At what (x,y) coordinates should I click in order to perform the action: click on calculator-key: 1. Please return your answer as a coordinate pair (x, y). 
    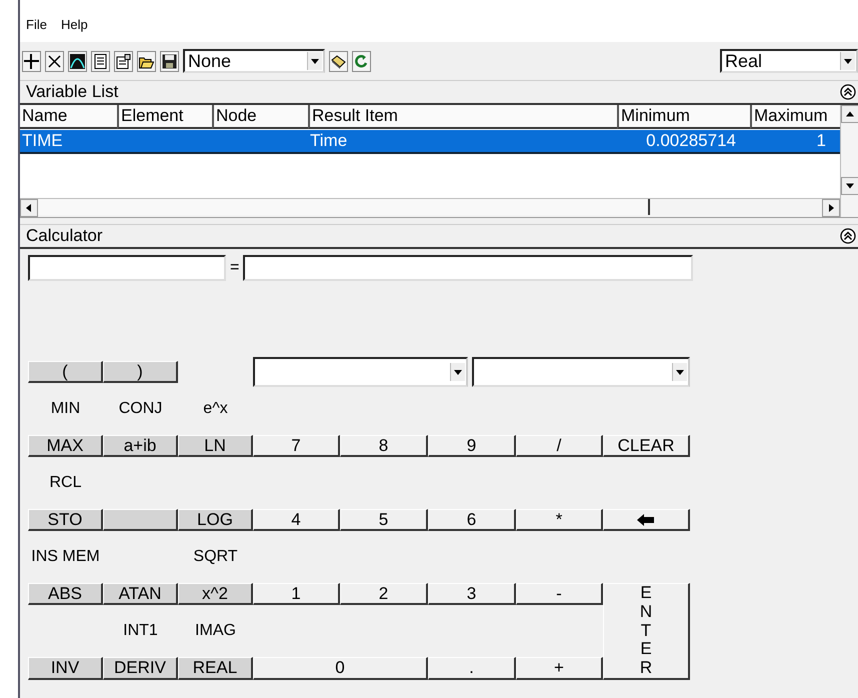
    Looking at the image, I should click on (296, 594).